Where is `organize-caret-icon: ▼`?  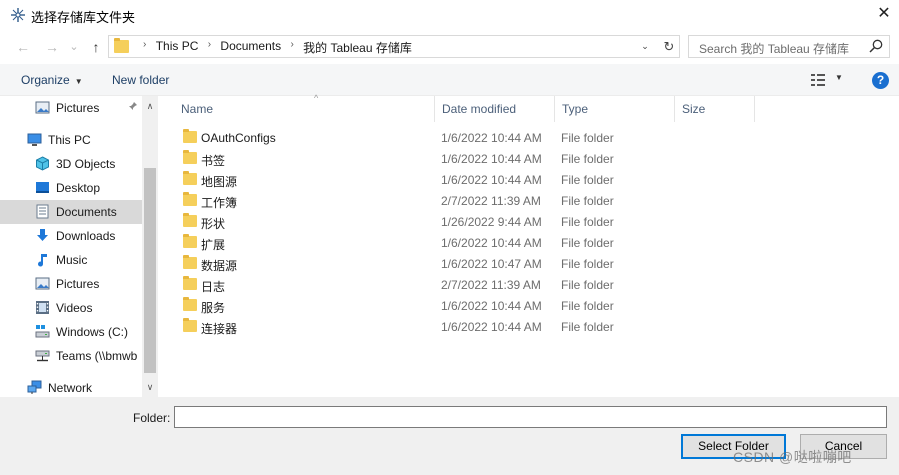
organize-caret-icon: ▼ is located at coordinates (78, 81).